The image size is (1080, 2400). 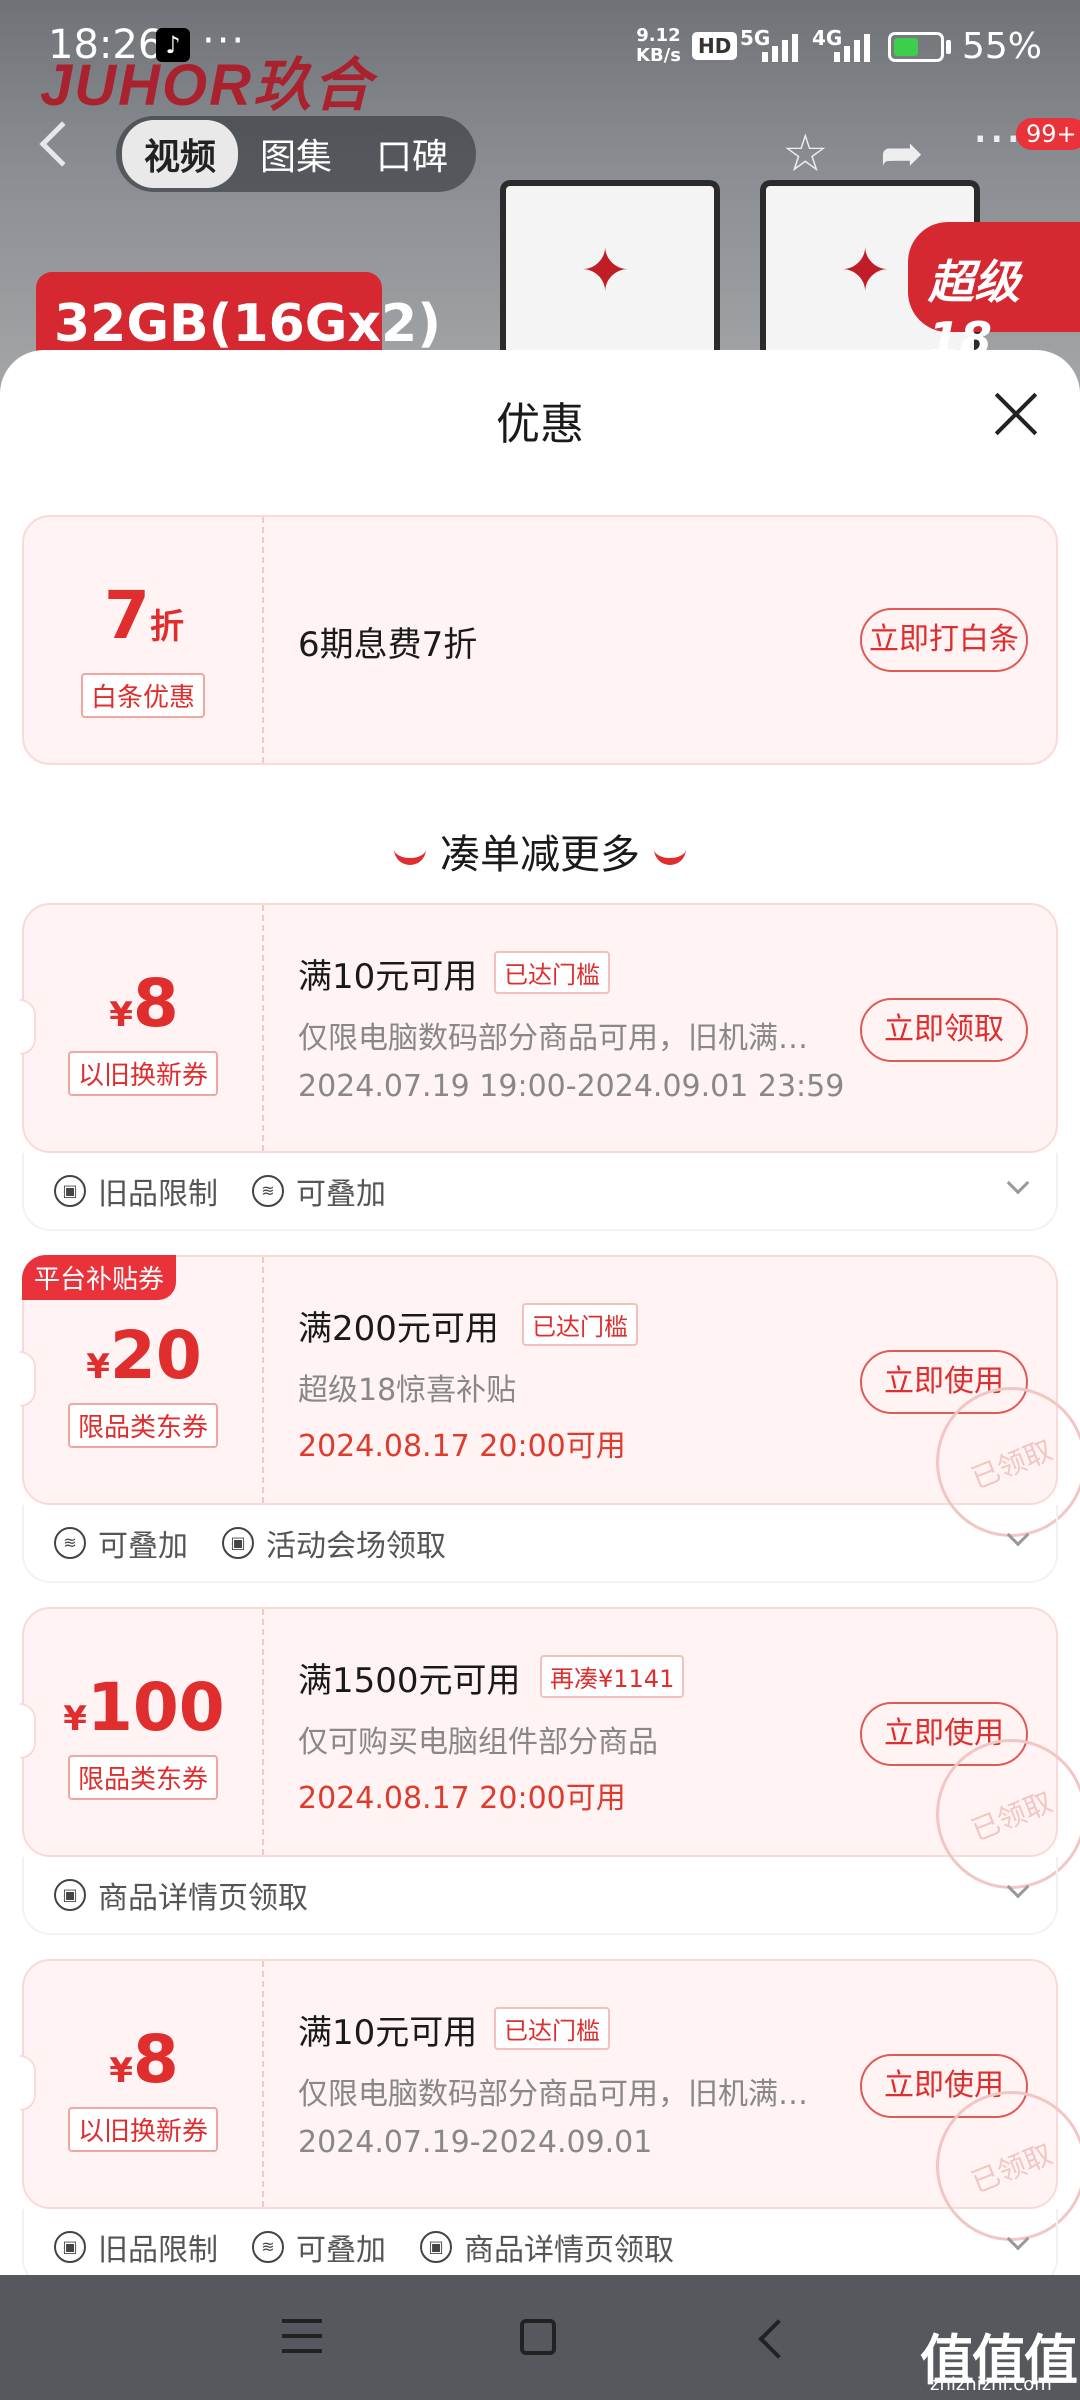 I want to click on hd-voice-icon: HD, so click(x=715, y=46).